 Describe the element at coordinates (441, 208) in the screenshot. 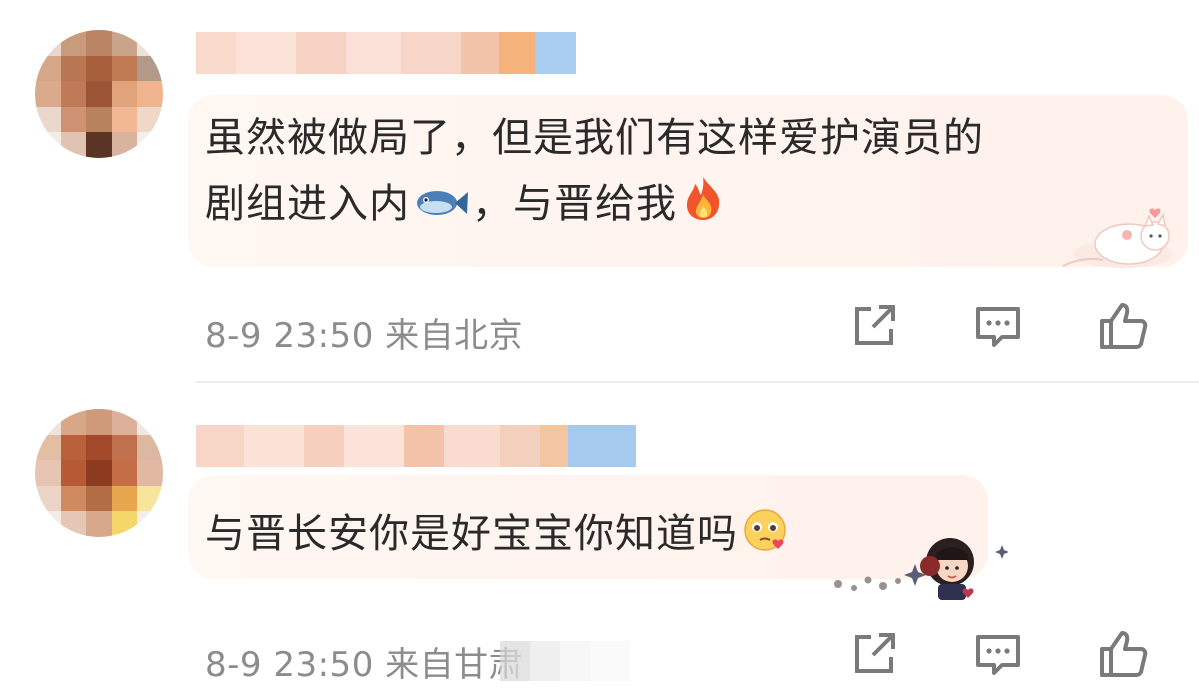

I see `fish-emoji` at that location.